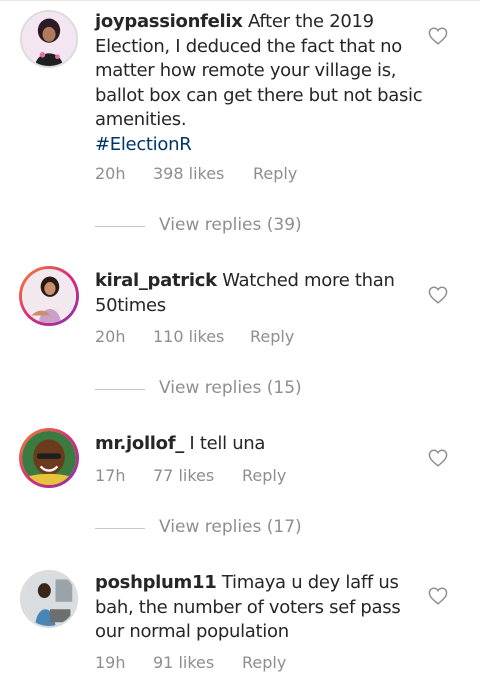  I want to click on comment-likes: 398 likes, so click(188, 173).